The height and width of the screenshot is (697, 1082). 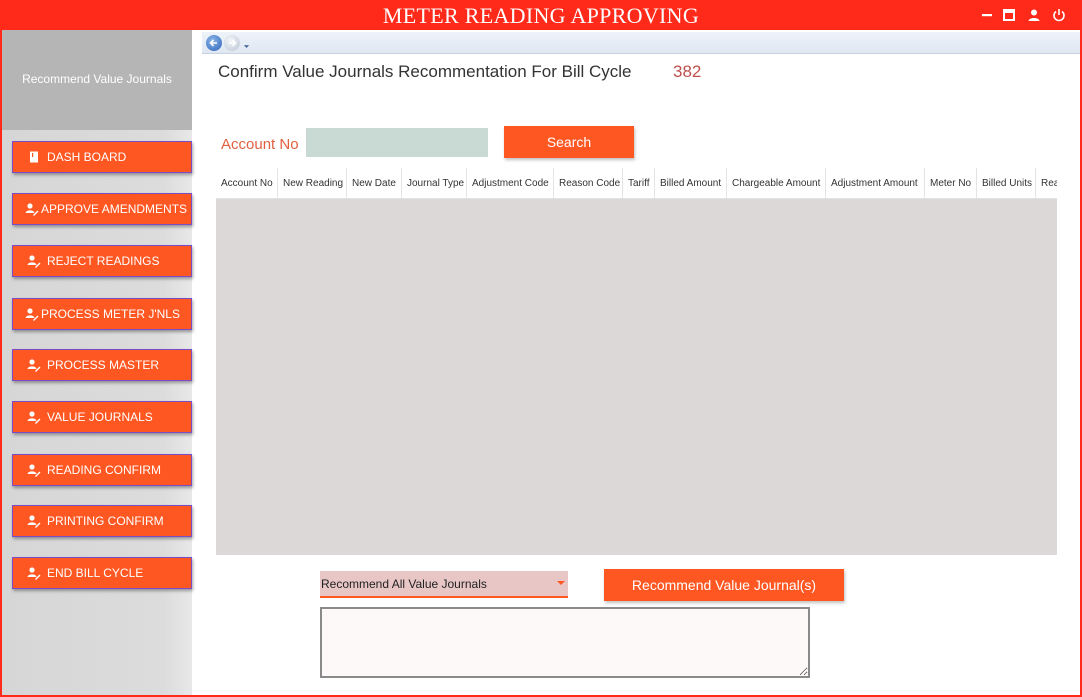 I want to click on sidebar-item-printing-confirm: PRINTING CONFIRM, so click(x=102, y=521).